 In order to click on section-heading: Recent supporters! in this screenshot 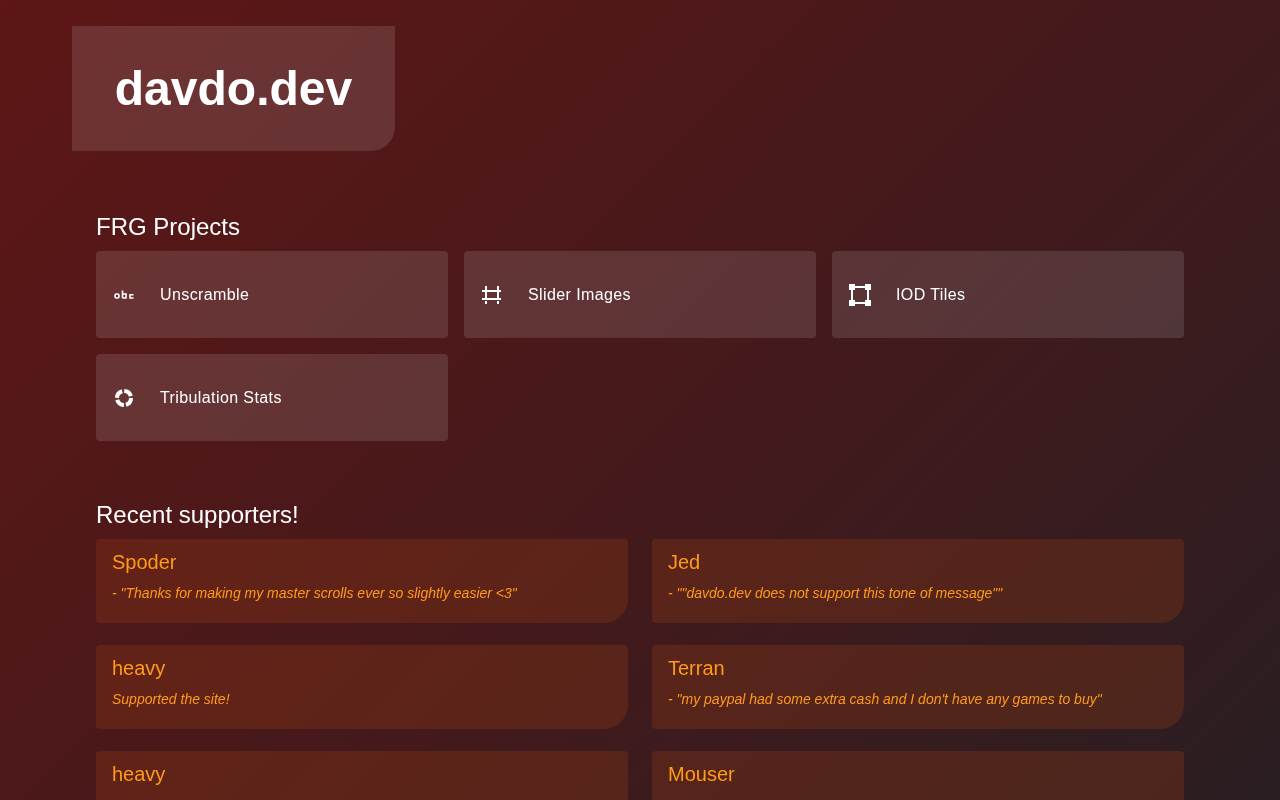, I will do `click(198, 515)`.